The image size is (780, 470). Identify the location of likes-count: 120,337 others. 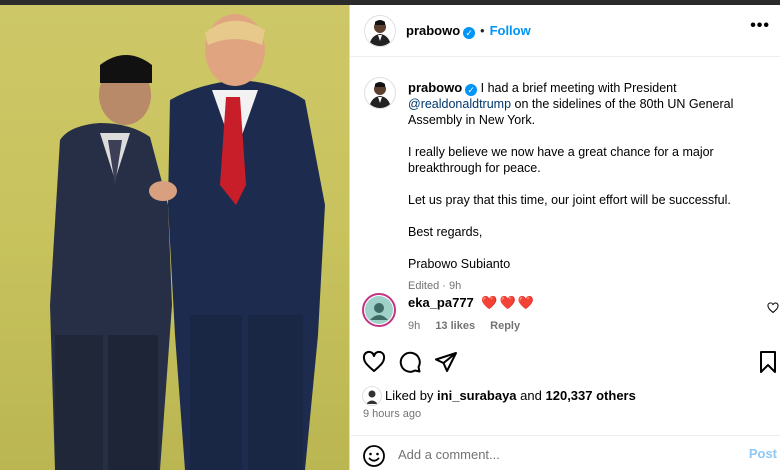
(591, 395).